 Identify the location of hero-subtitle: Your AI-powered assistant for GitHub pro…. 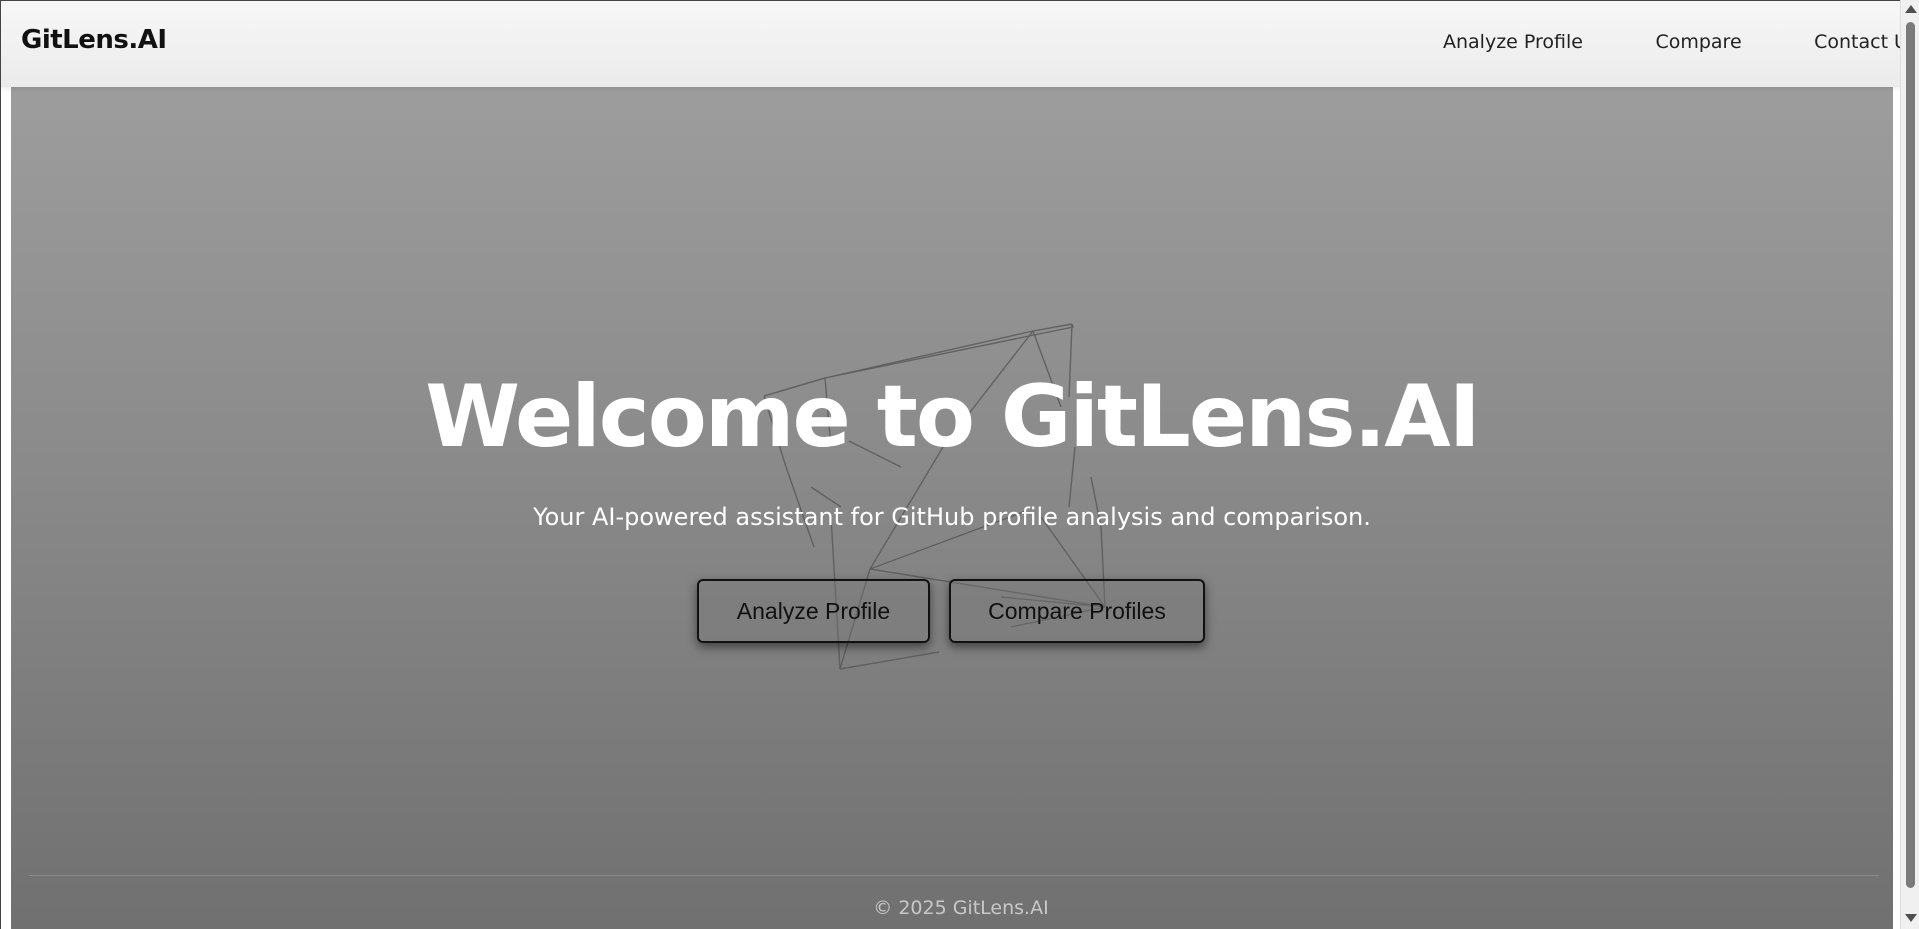
(952, 517).